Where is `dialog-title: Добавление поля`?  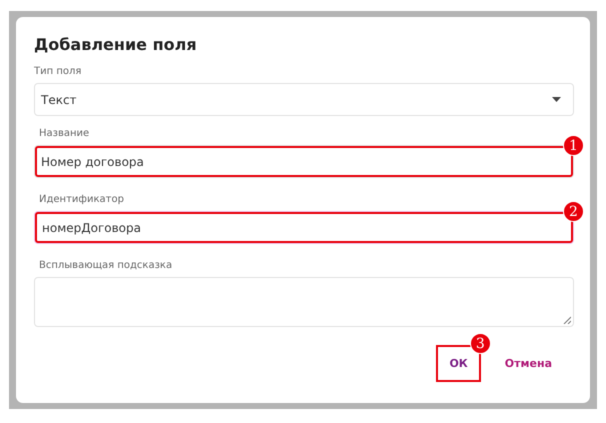
dialog-title: Добавление поля is located at coordinates (116, 44).